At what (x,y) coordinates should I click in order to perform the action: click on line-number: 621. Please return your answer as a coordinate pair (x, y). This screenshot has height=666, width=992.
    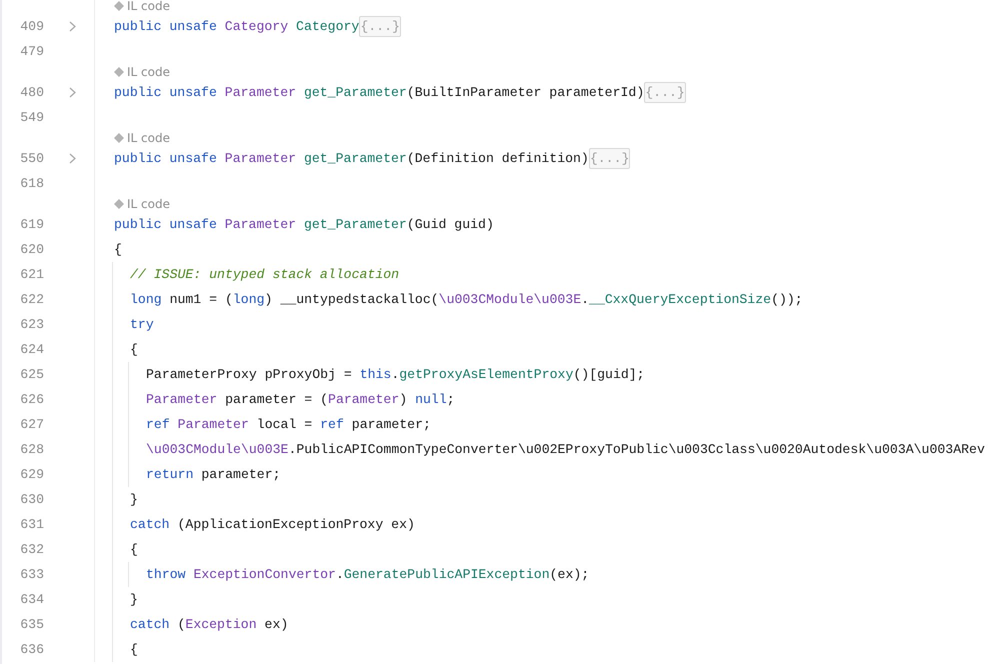
    Looking at the image, I should click on (31, 274).